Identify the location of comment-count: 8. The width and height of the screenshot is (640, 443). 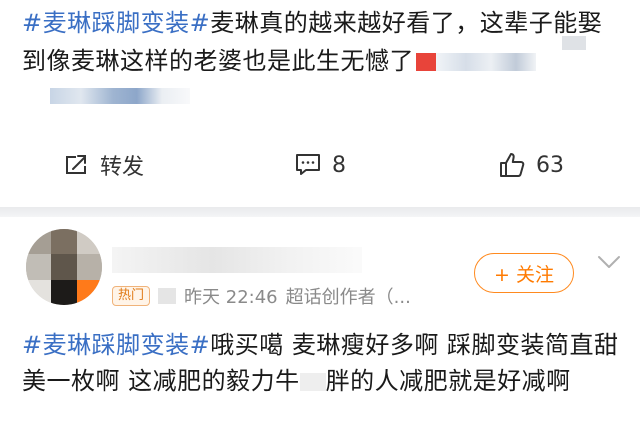
(339, 165).